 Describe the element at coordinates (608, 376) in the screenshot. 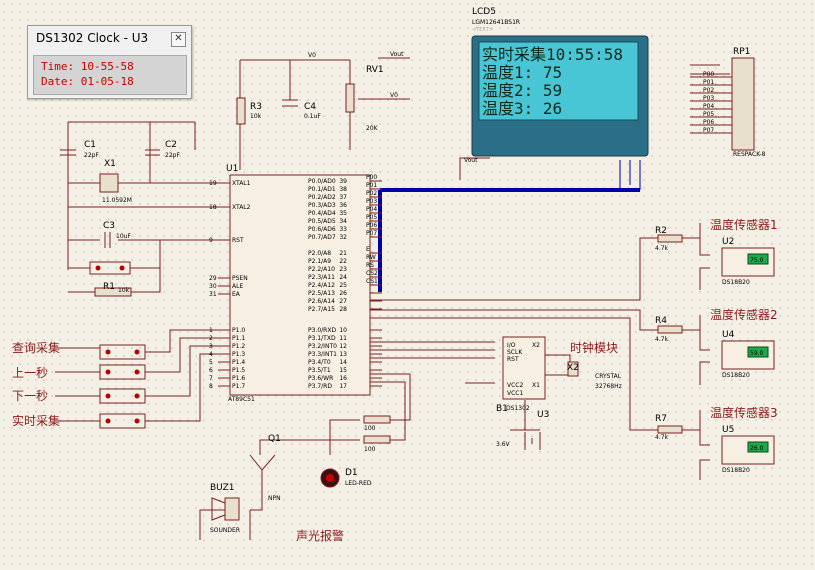

I see `x2-part: CRYSTAL` at that location.